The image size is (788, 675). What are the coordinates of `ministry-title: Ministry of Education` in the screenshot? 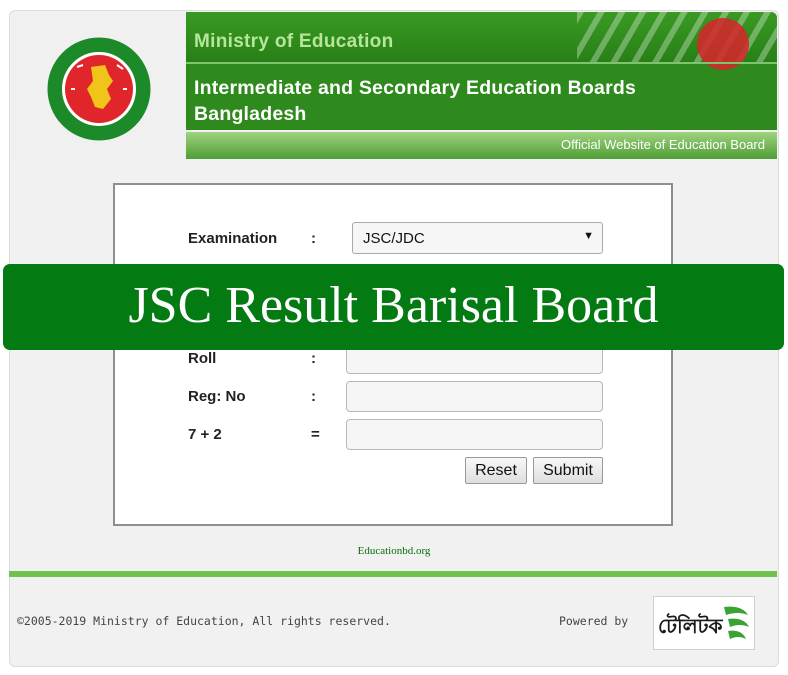 It's located at (294, 41).